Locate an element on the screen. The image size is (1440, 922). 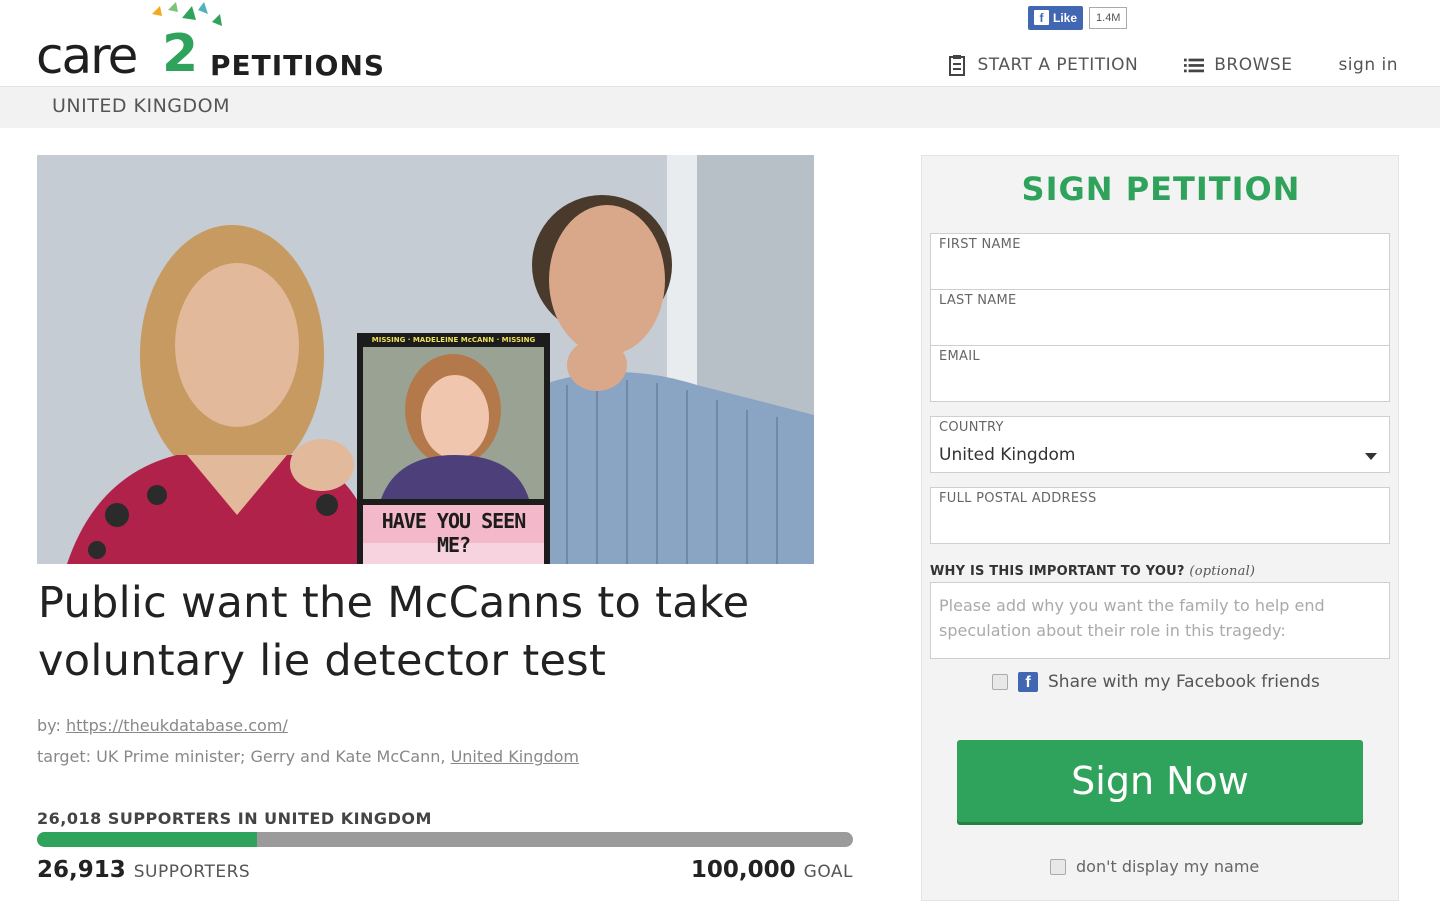
sign-petition-heading: SIGN PETITION is located at coordinates (1161, 189).